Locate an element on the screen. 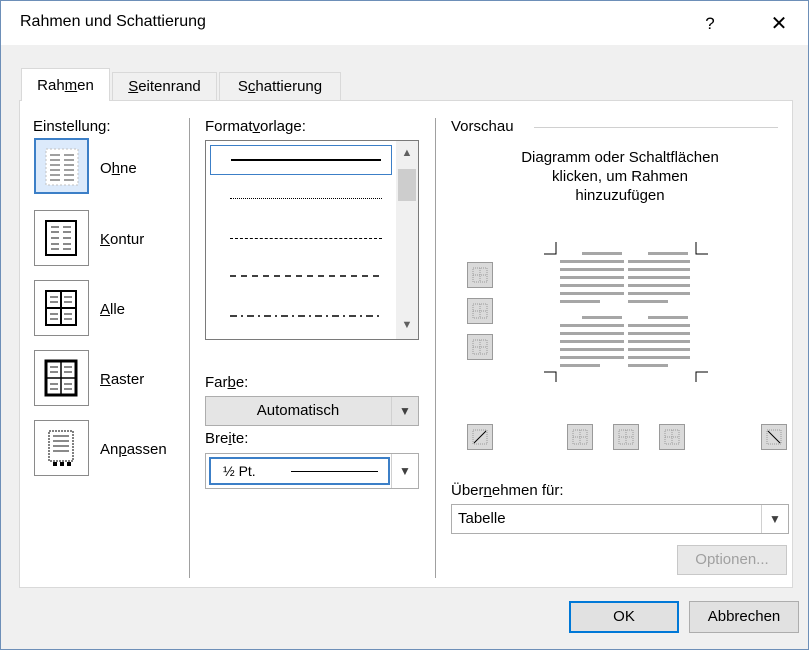 Image resolution: width=810 pixels, height=651 pixels. style-label: Formatvorlage: is located at coordinates (255, 126).